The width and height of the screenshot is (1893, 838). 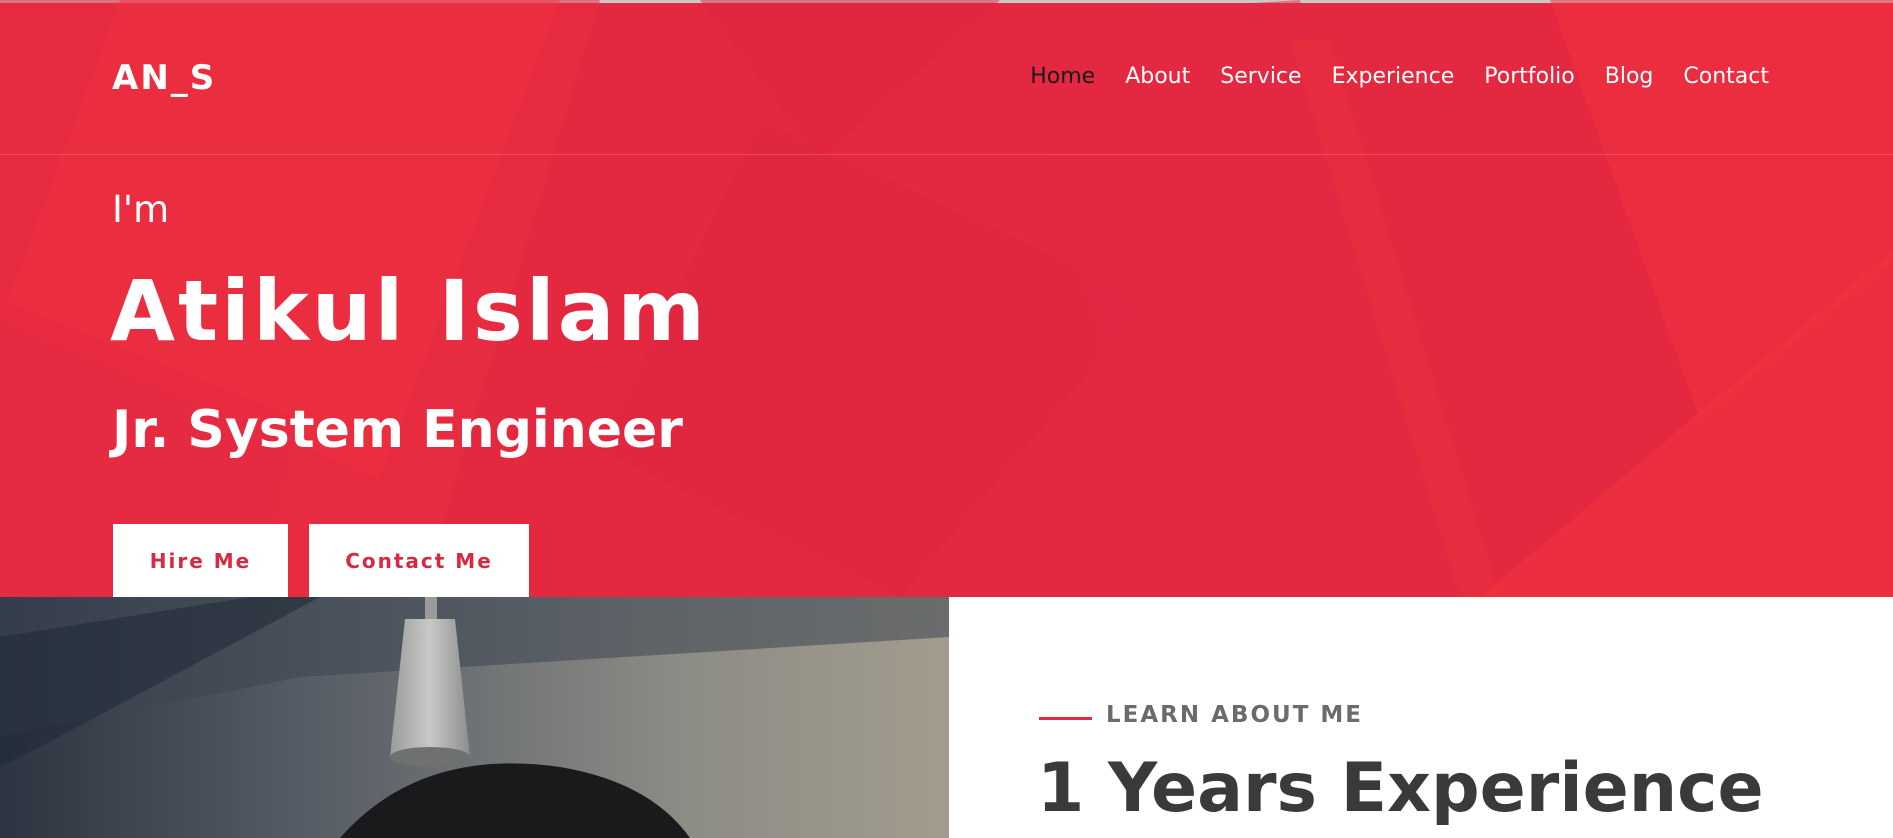 What do you see at coordinates (1421, 717) in the screenshot?
I see `about-section: LEARN ABOUT ME 1 Years Experience` at bounding box center [1421, 717].